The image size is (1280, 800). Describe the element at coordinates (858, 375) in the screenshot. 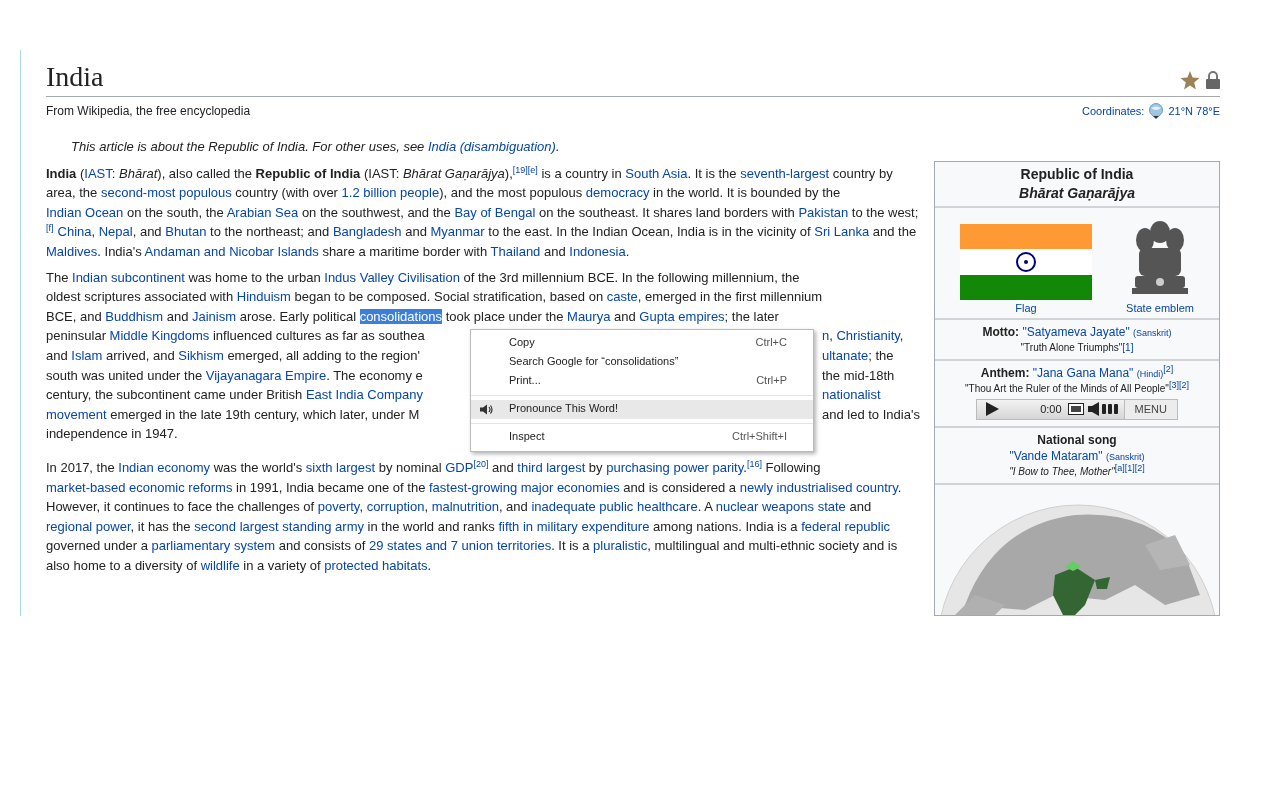

I see `text-line: the mid-18th` at that location.